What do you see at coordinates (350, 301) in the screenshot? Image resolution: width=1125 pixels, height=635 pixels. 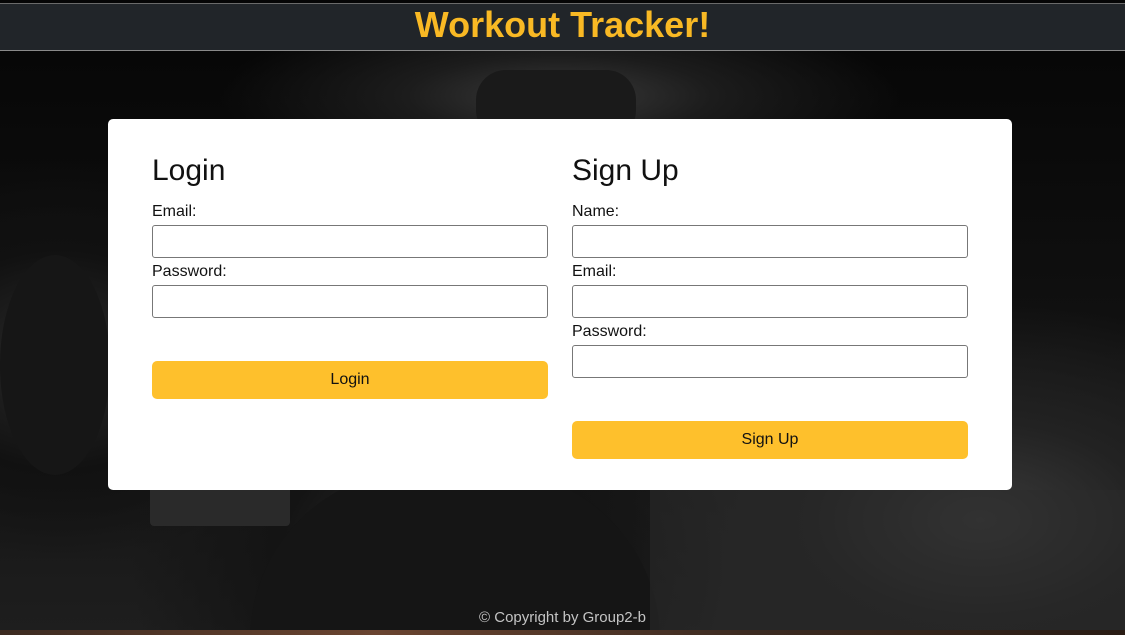 I see `login-password-input` at bounding box center [350, 301].